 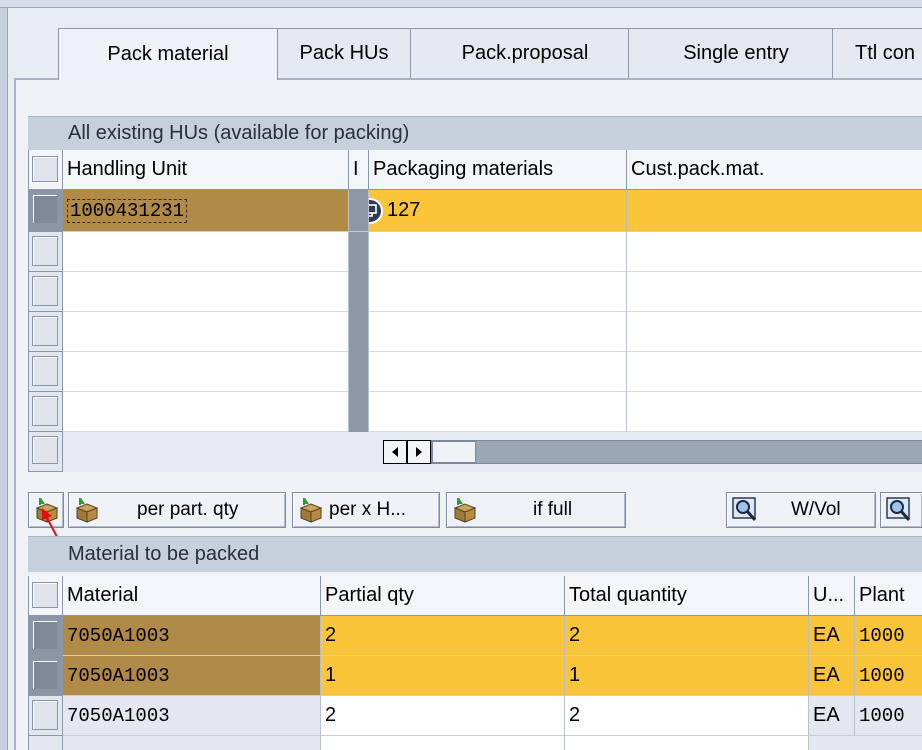 I want to click on scroll-right-button, so click(x=419, y=452).